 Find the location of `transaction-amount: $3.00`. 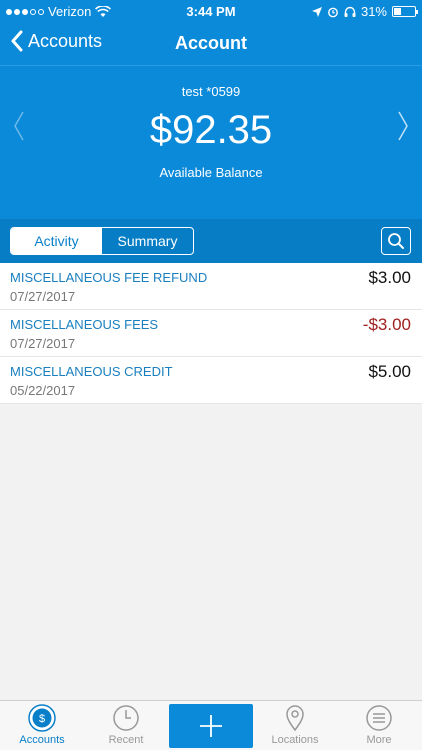

transaction-amount: $3.00 is located at coordinates (389, 277).